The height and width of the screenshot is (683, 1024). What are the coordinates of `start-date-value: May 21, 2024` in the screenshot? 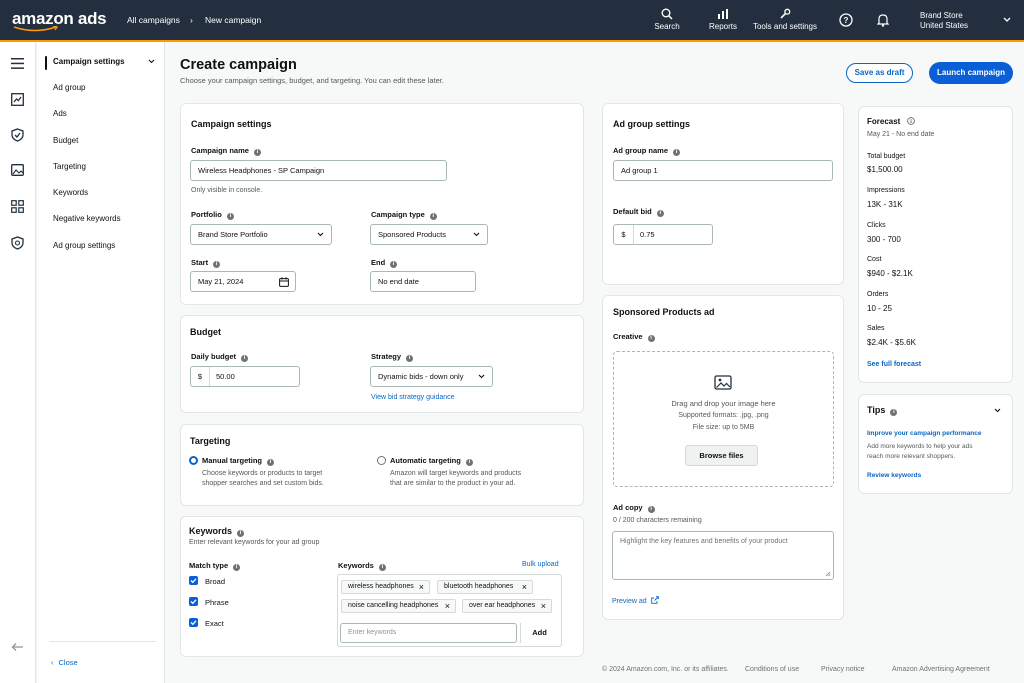 It's located at (221, 281).